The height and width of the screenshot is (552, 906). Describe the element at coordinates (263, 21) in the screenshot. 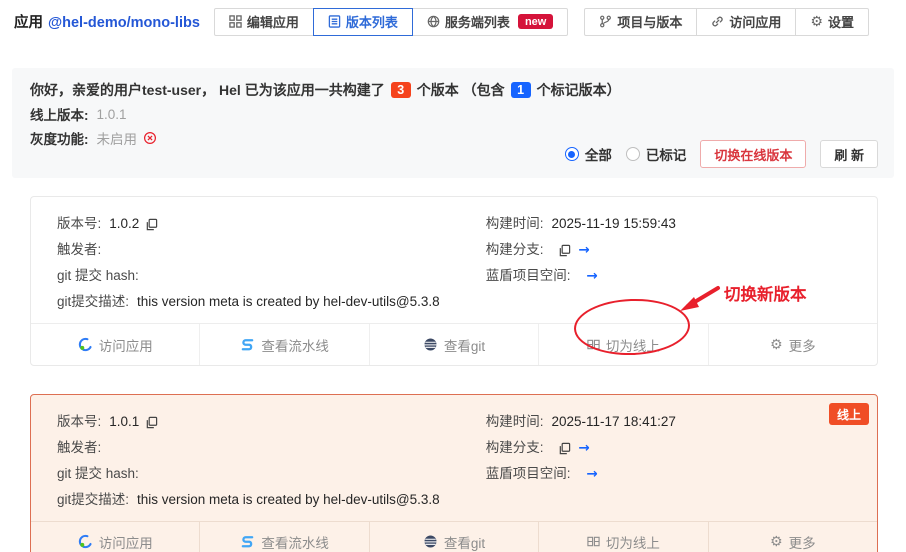

I see `tab-edit-app: 编辑应用` at that location.